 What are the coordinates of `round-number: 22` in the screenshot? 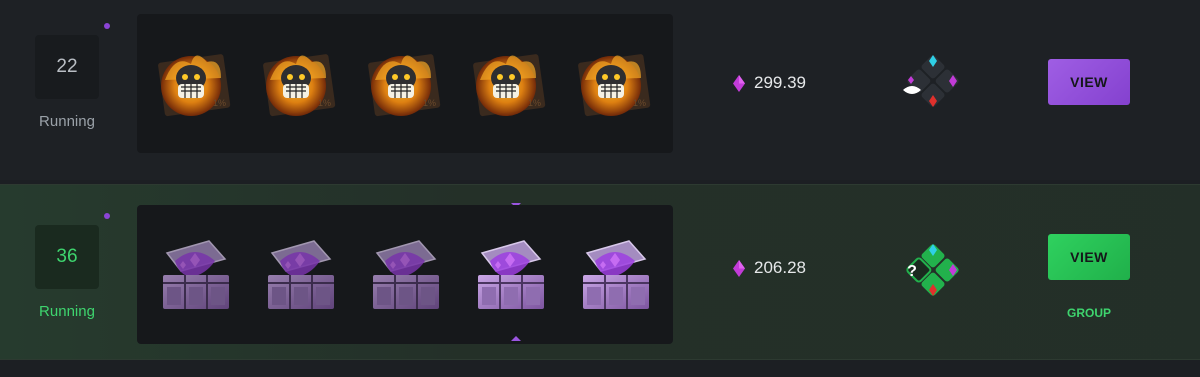 It's located at (67, 67).